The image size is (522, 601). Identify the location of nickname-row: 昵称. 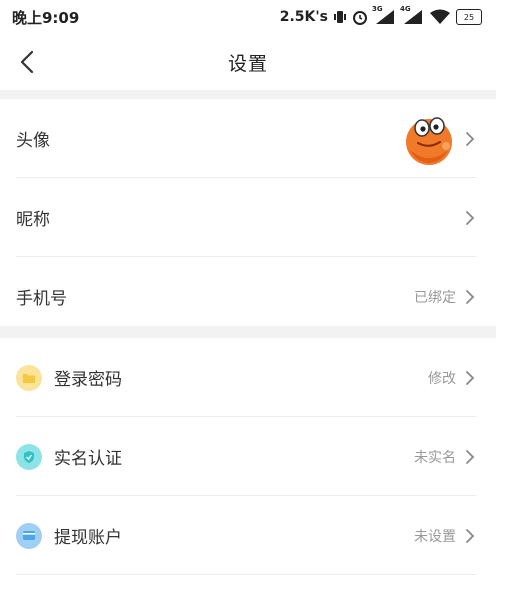
(248, 217).